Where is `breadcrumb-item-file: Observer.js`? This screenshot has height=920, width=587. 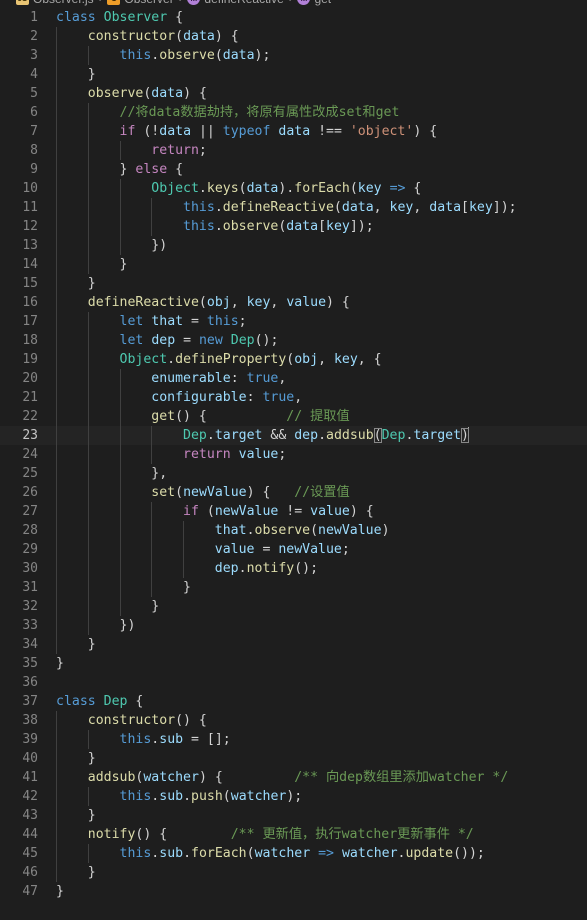 breadcrumb-item-file: Observer.js is located at coordinates (55, 3).